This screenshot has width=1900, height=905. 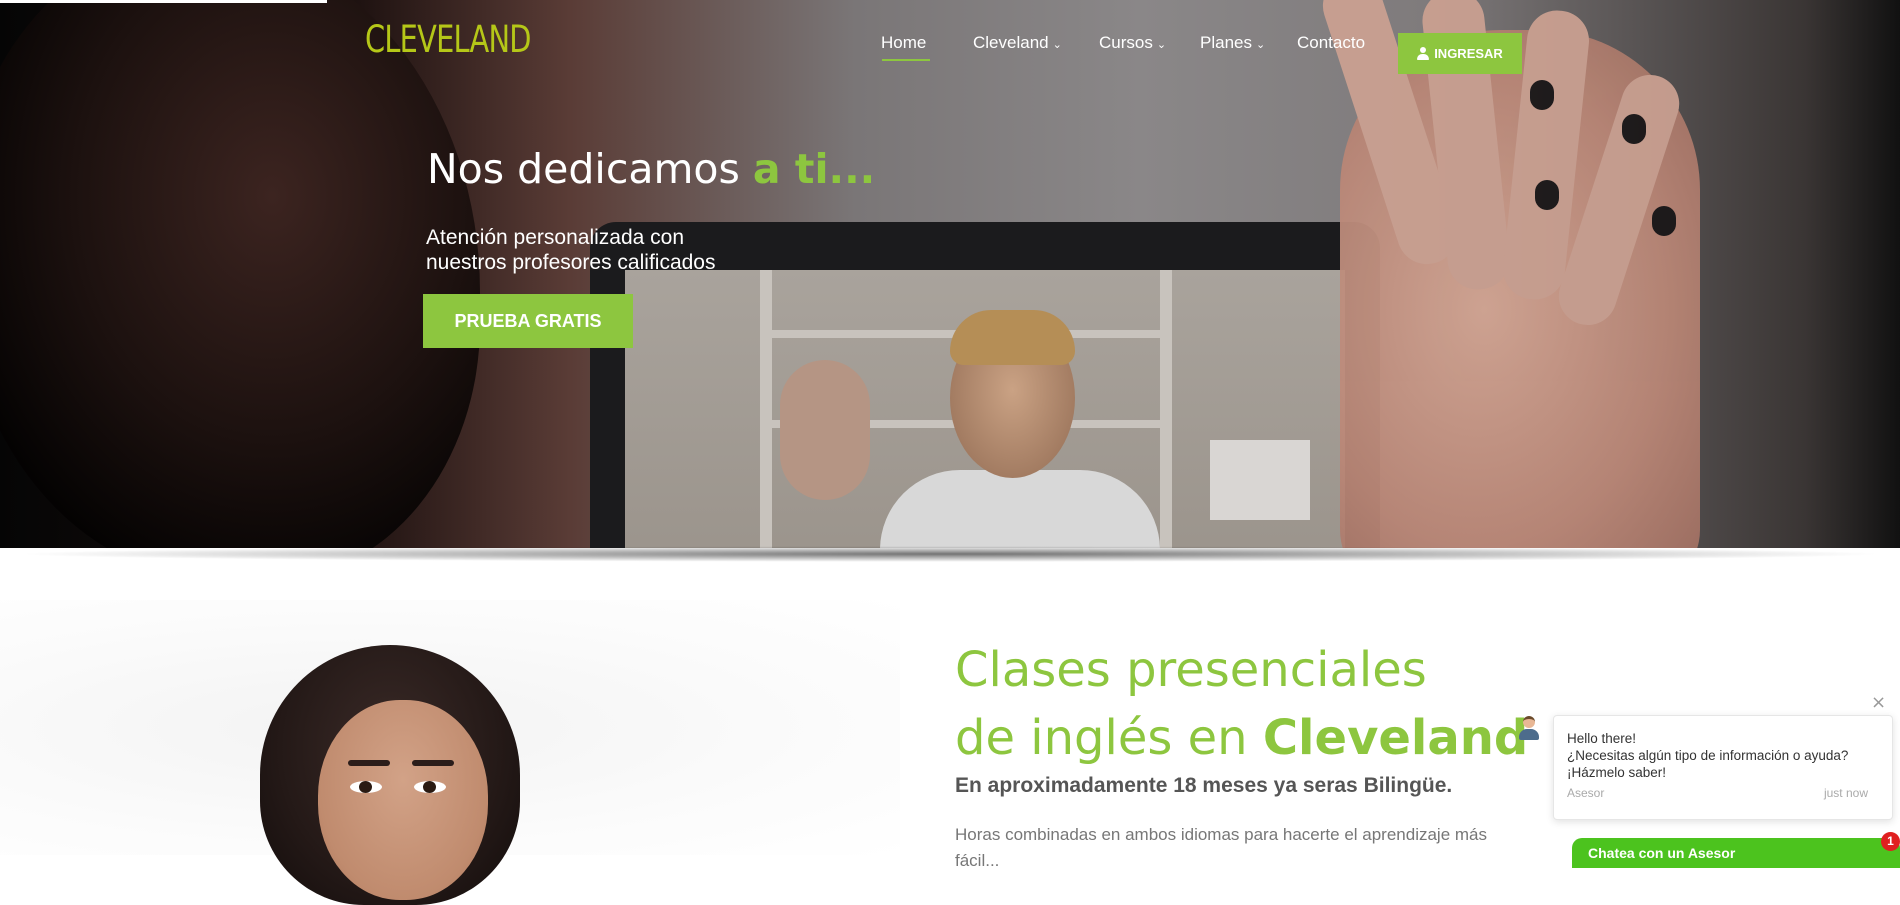 What do you see at coordinates (1529, 729) in the screenshot?
I see `agent-avatar-icon` at bounding box center [1529, 729].